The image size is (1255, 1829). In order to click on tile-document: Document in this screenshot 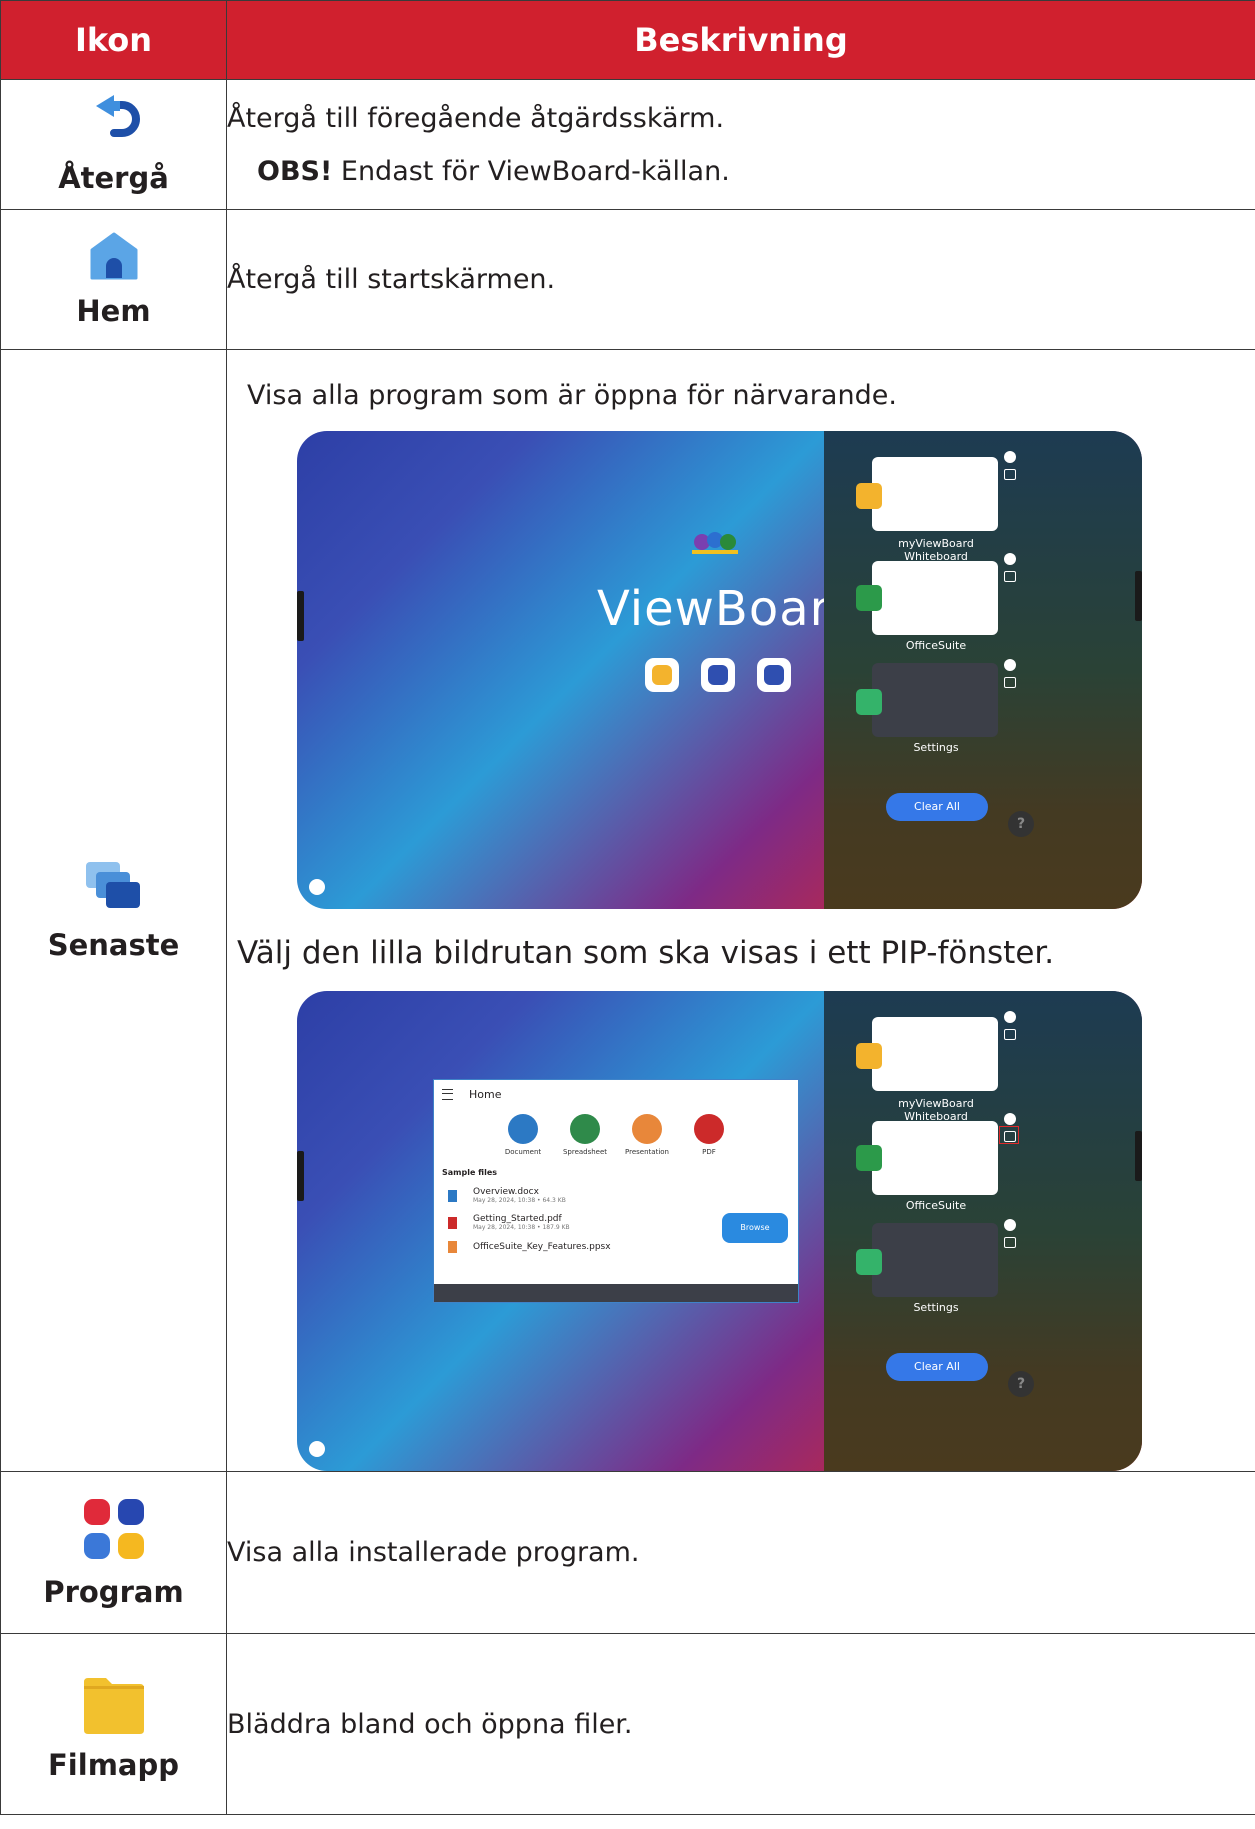, I will do `click(523, 1135)`.